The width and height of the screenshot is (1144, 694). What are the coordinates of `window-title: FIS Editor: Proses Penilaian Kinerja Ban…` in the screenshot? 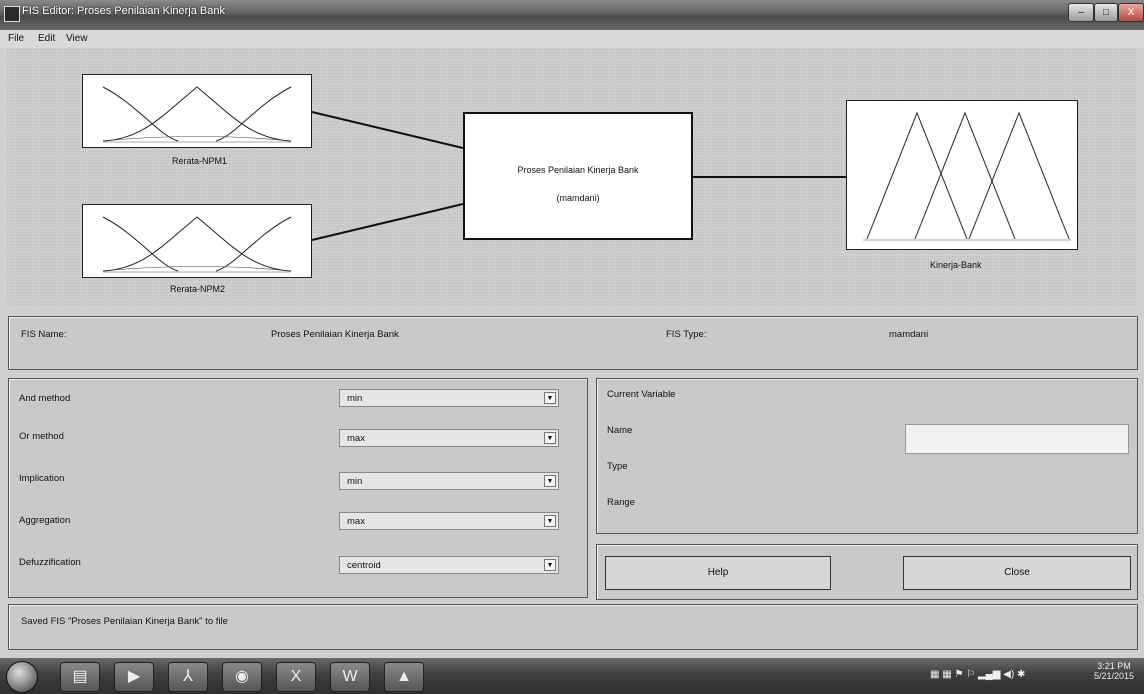 It's located at (123, 11).